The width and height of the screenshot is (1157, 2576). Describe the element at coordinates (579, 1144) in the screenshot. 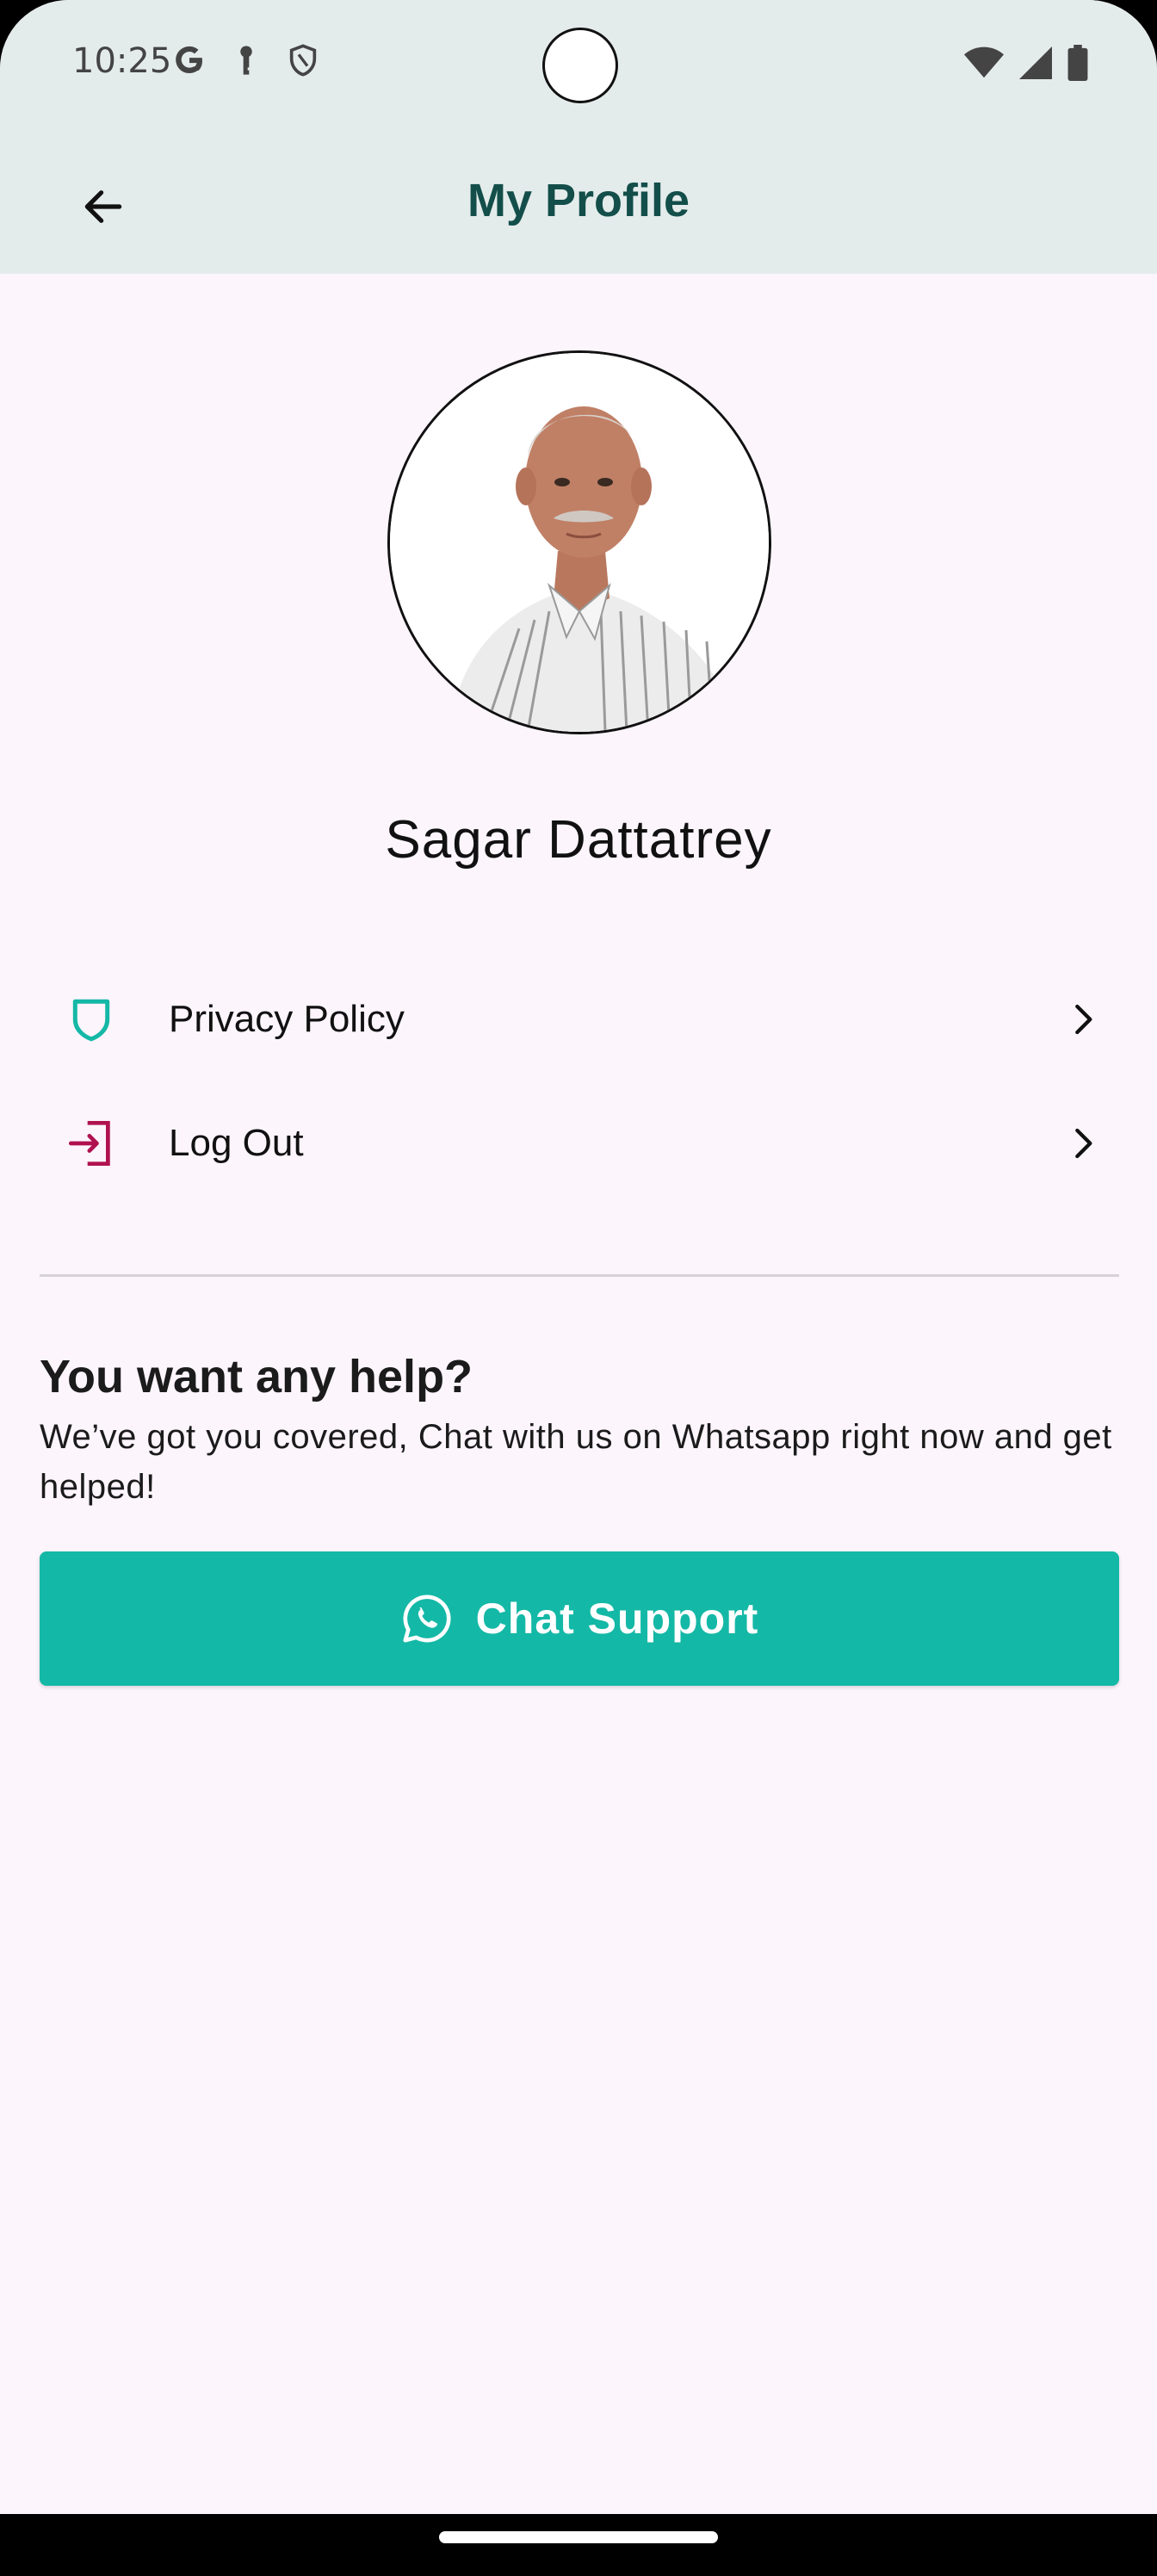

I see `menu-item-log-out: Log Out` at that location.